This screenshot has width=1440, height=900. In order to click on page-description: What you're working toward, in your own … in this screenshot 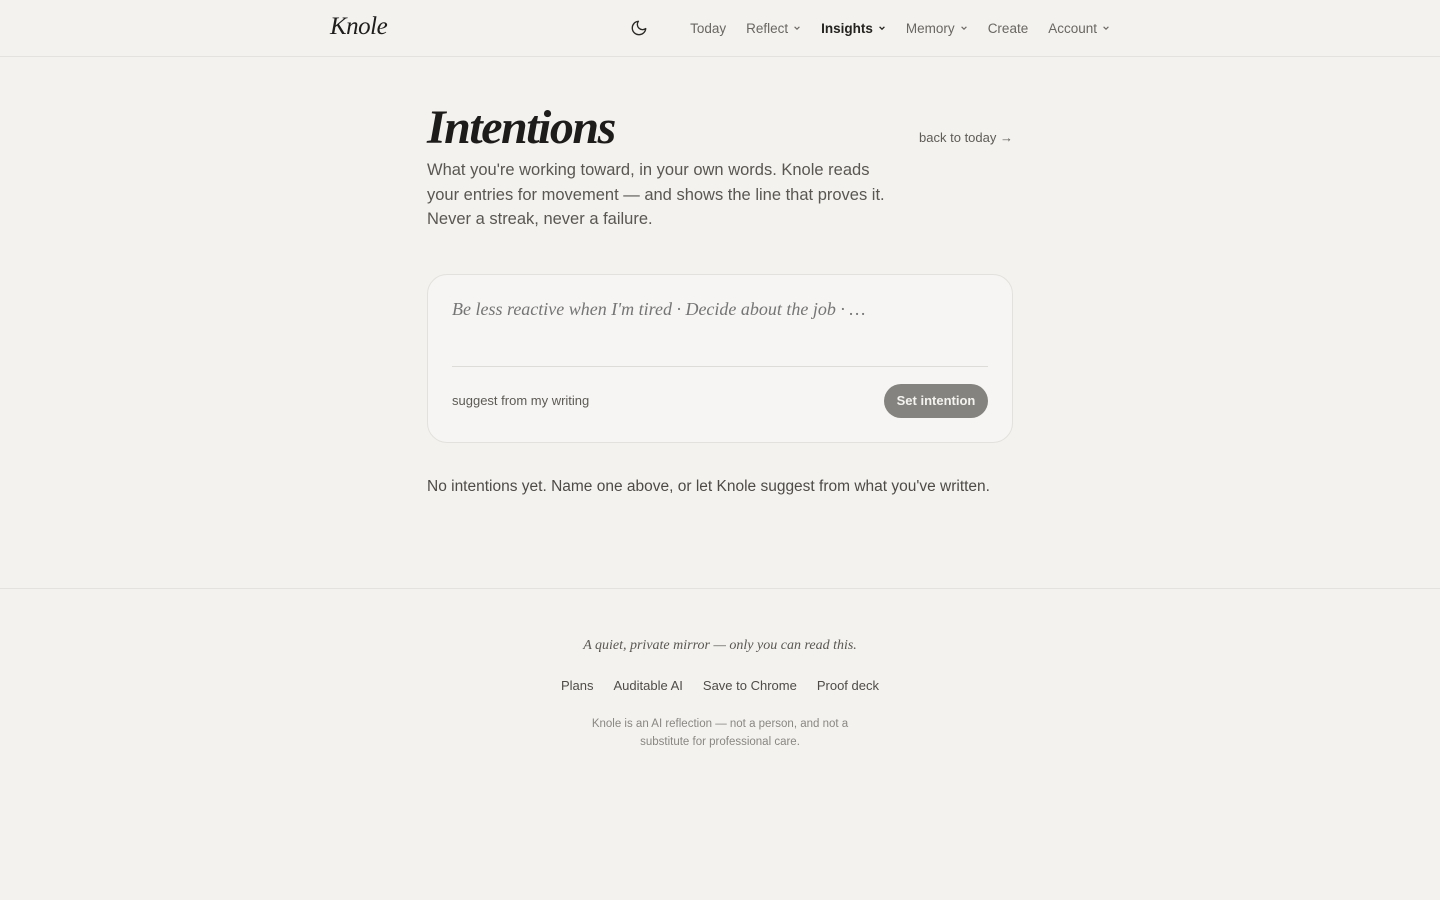, I will do `click(656, 194)`.